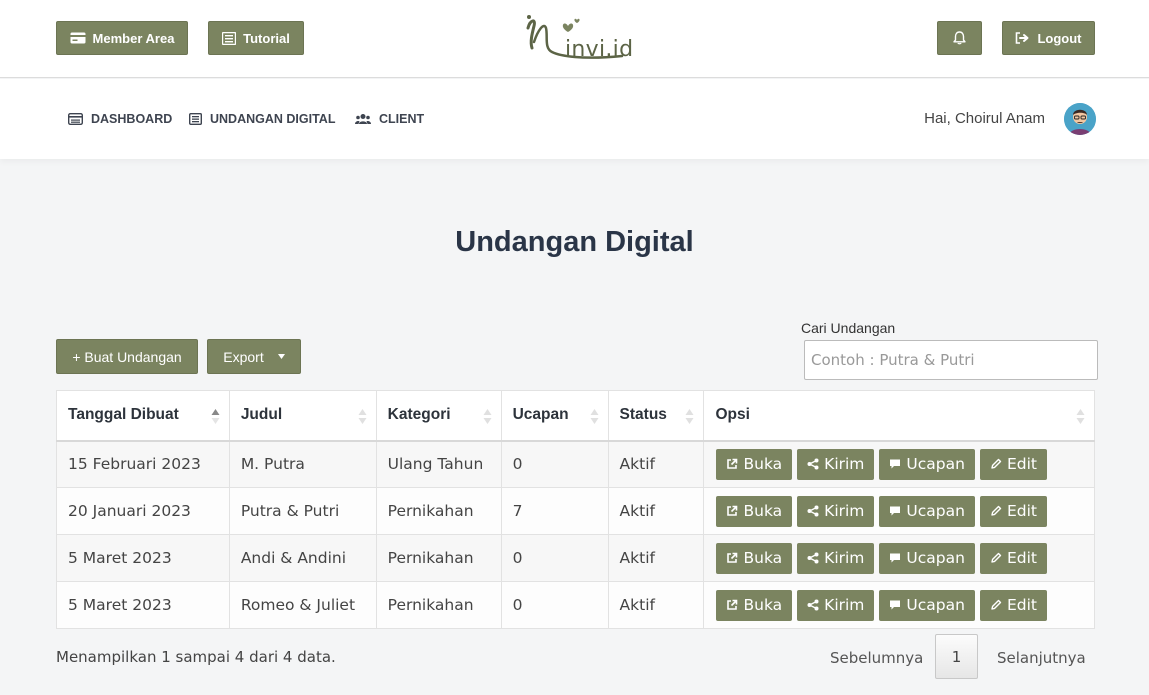 Image resolution: width=1149 pixels, height=695 pixels. I want to click on nav-client: CLIENT, so click(389, 119).